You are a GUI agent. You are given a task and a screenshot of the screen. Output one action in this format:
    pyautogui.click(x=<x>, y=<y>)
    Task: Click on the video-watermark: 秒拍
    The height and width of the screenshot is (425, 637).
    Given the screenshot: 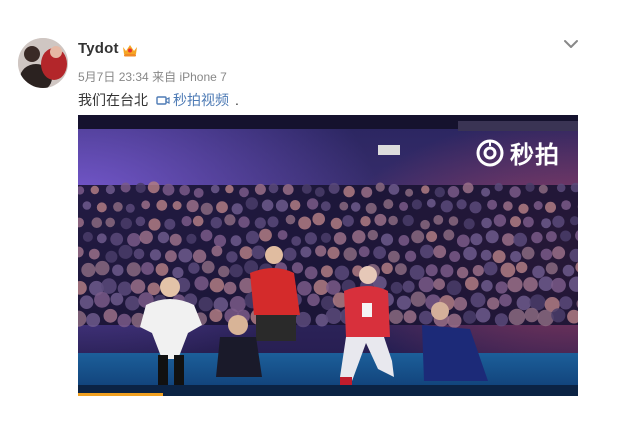 What is the action you would take?
    pyautogui.click(x=518, y=152)
    